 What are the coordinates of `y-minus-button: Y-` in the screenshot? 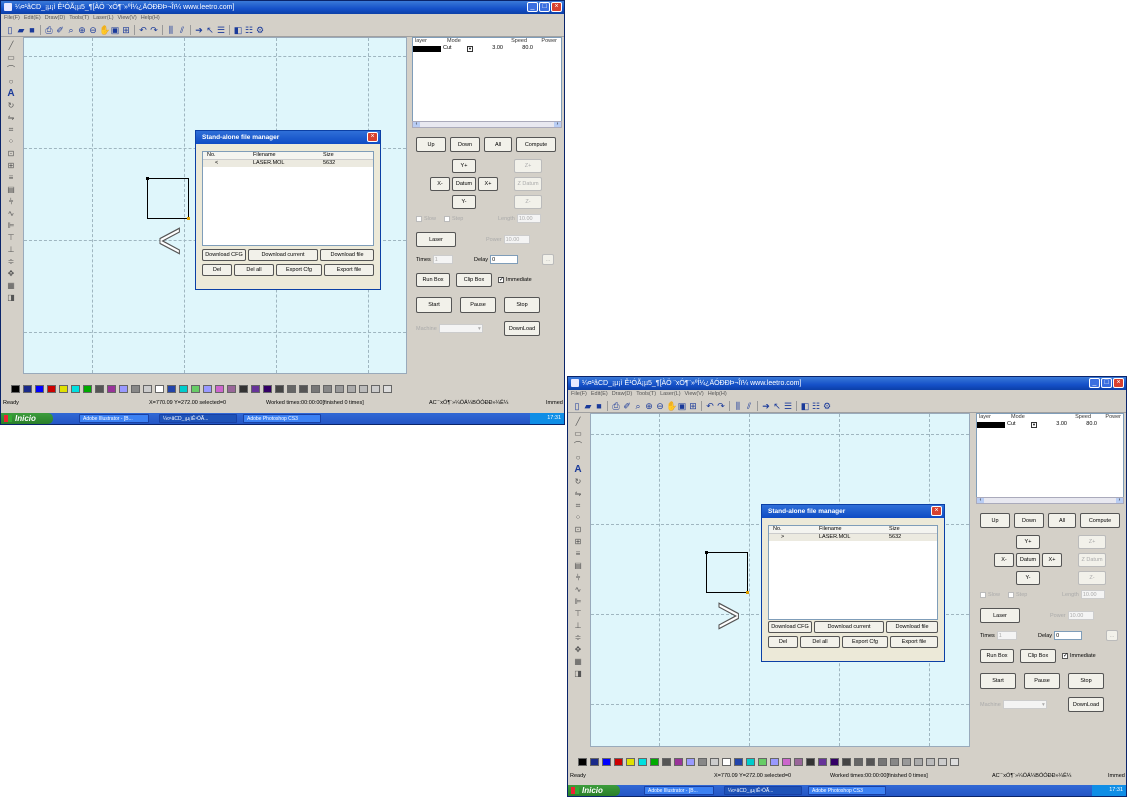 It's located at (1028, 578).